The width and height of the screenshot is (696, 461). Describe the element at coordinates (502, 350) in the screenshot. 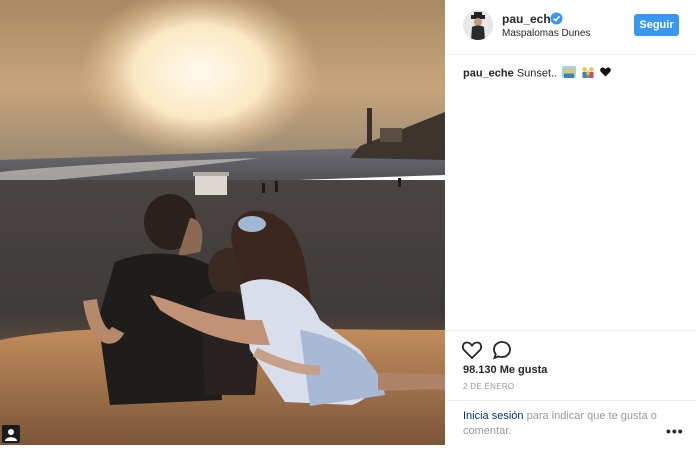

I see `comment-icon` at that location.